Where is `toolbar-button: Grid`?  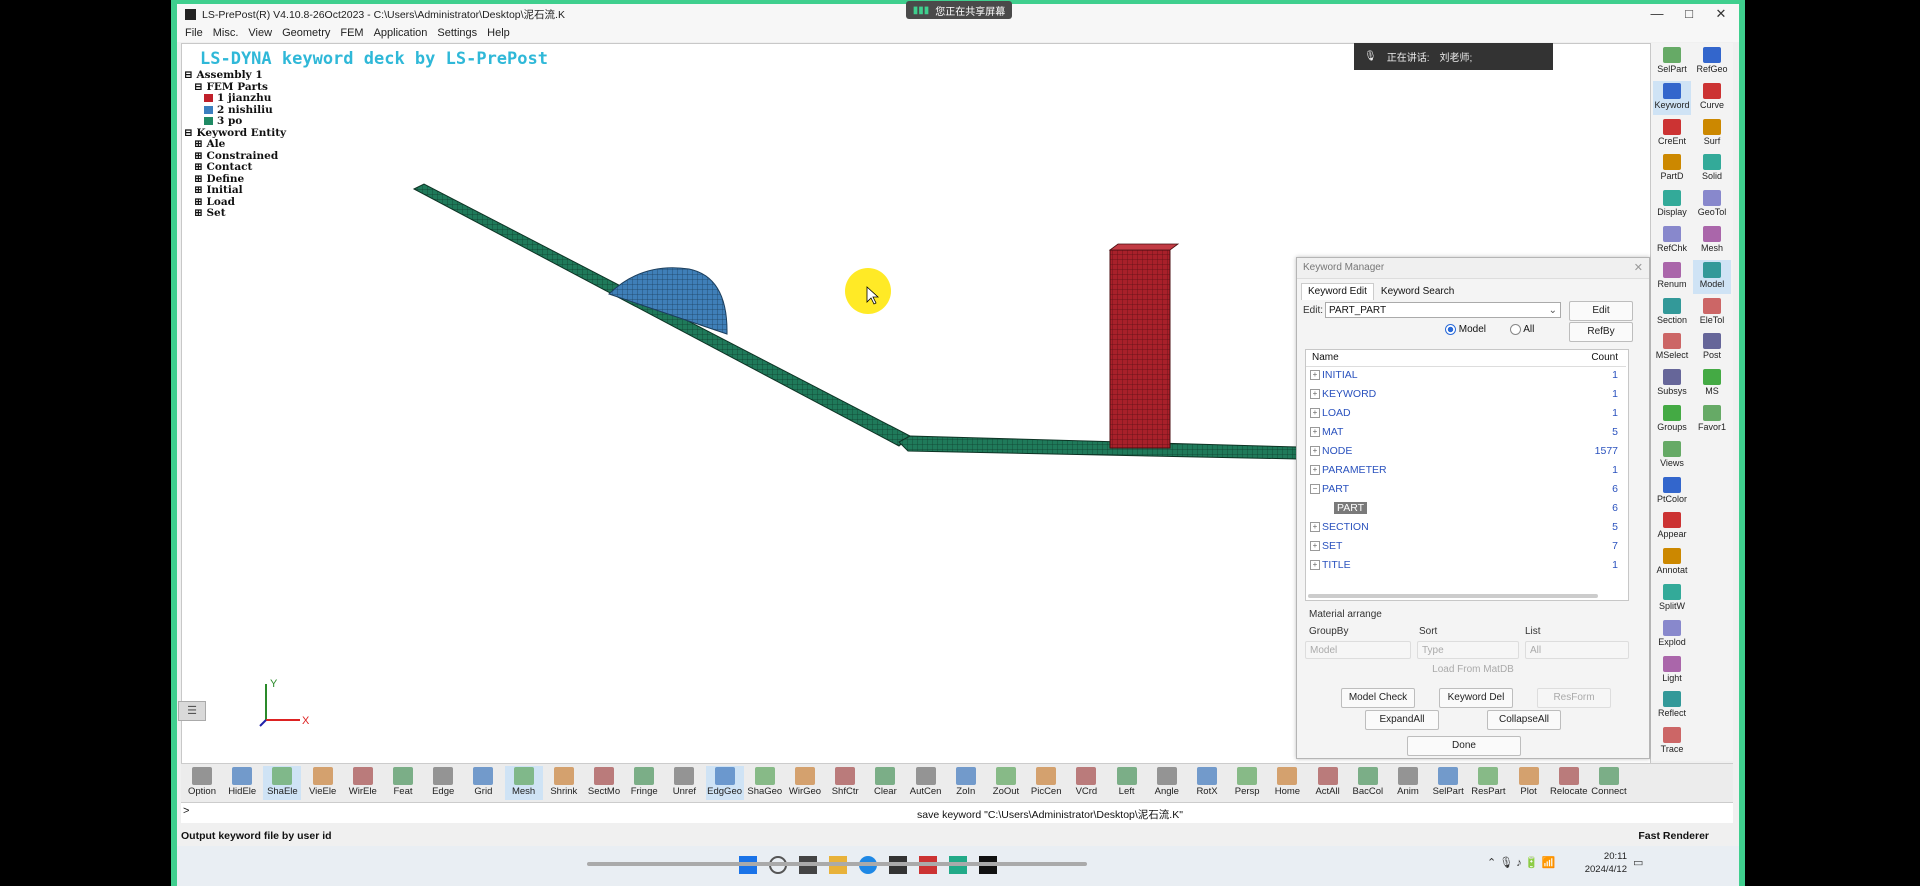 toolbar-button: Grid is located at coordinates (483, 783).